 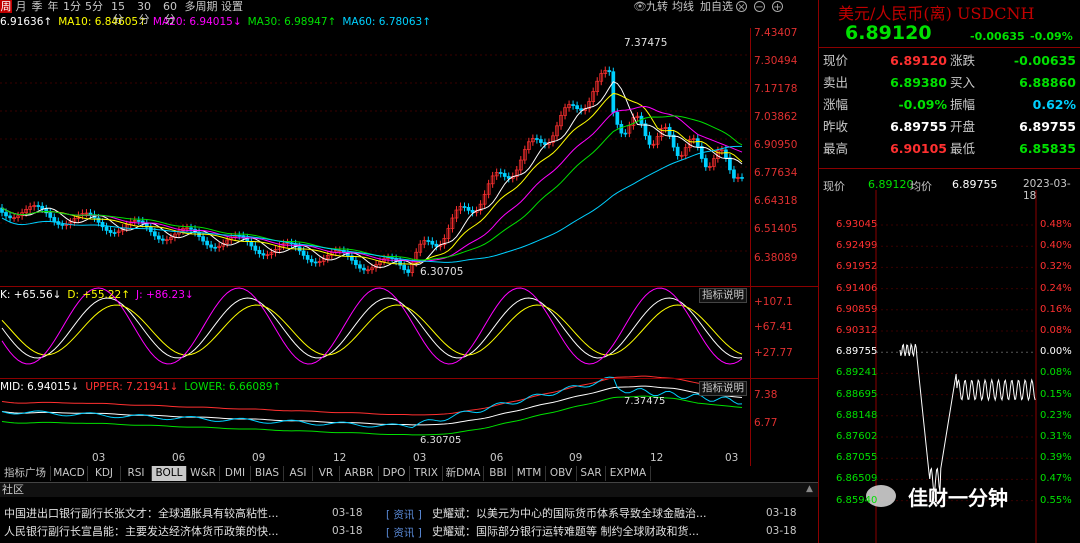 What do you see at coordinates (857, 394) in the screenshot?
I see `intraday-left-tick: 6.88695` at bounding box center [857, 394].